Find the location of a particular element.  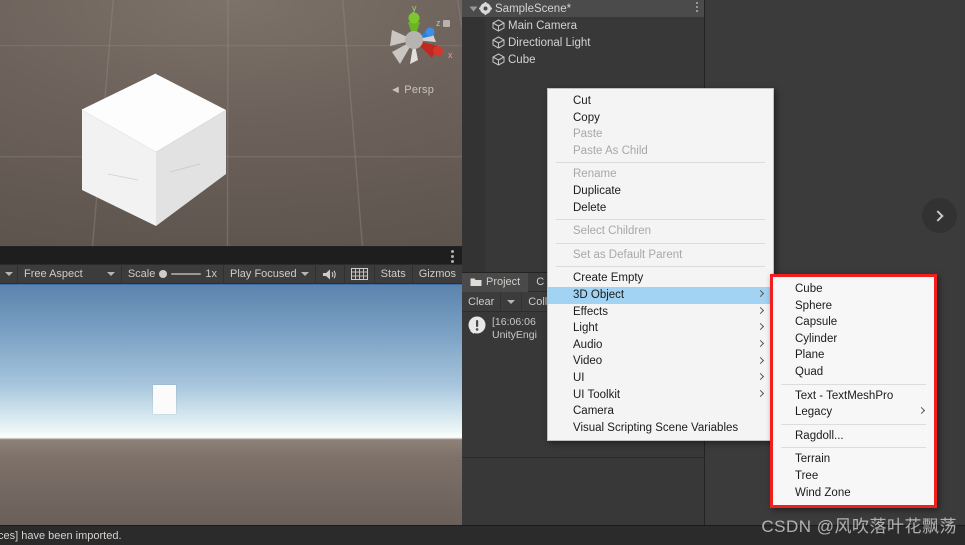

scene-view-gizmo: y z x ◄ Persp is located at coordinates (415, 52).